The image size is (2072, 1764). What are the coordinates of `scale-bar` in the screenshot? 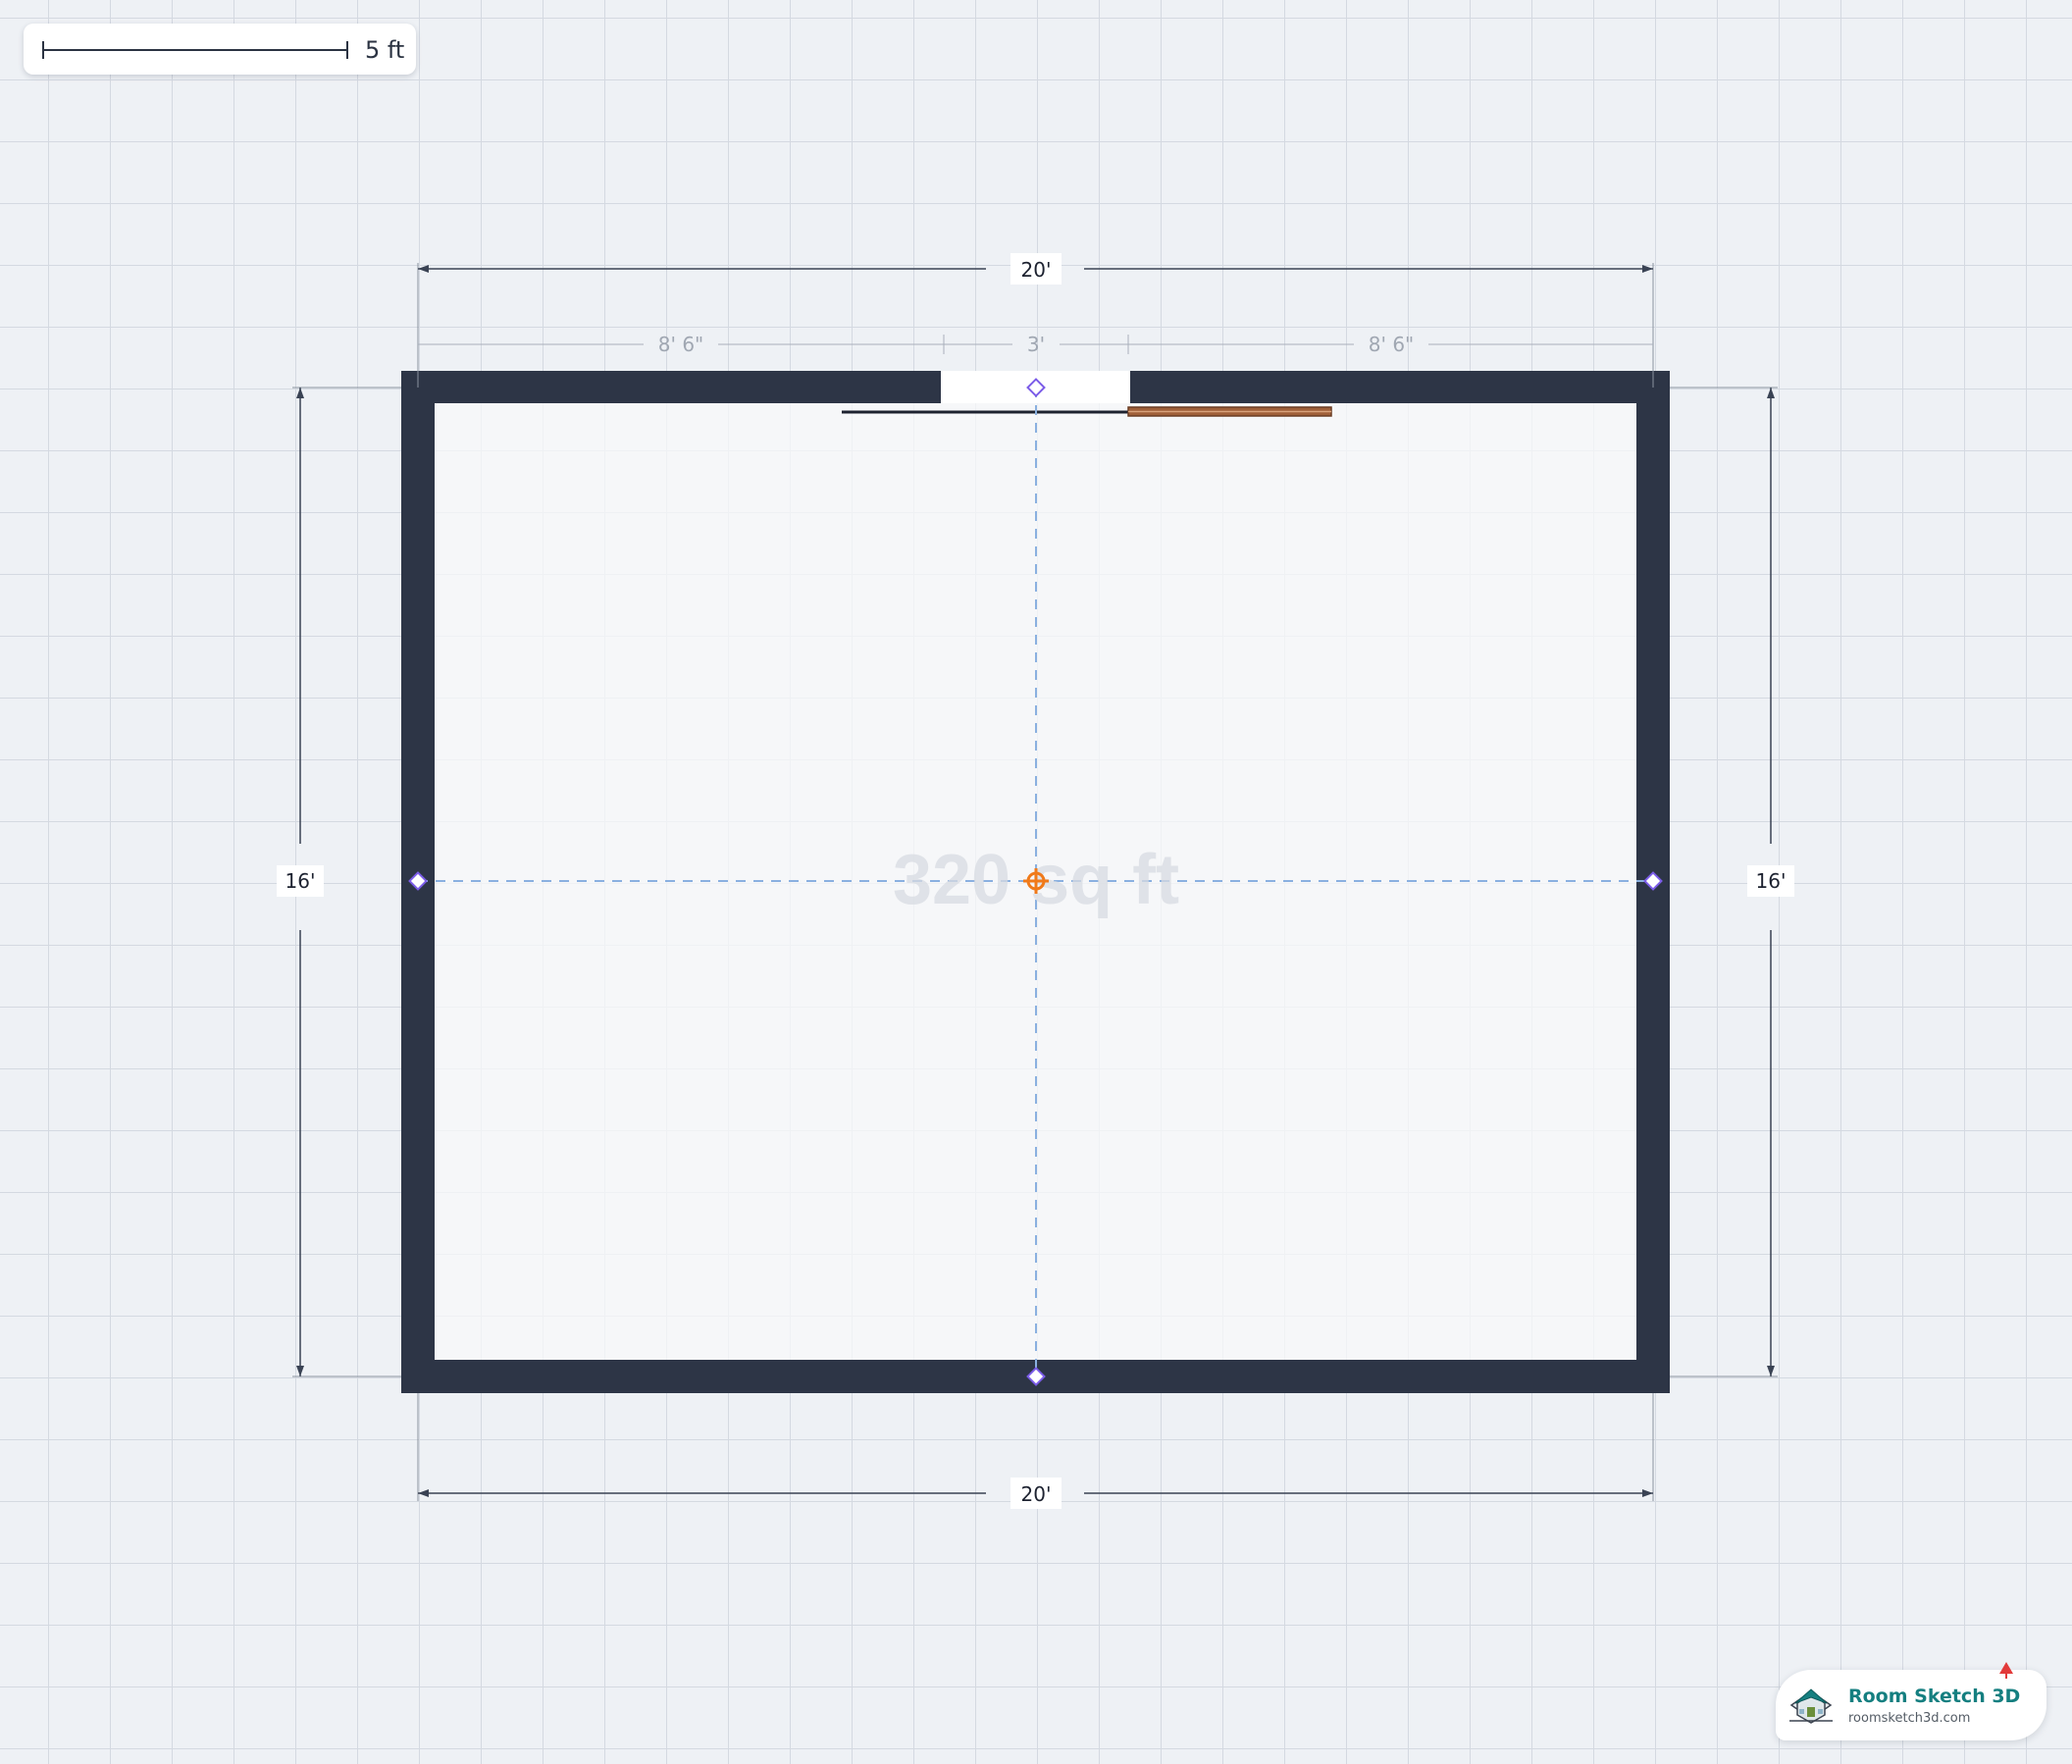 It's located at (195, 50).